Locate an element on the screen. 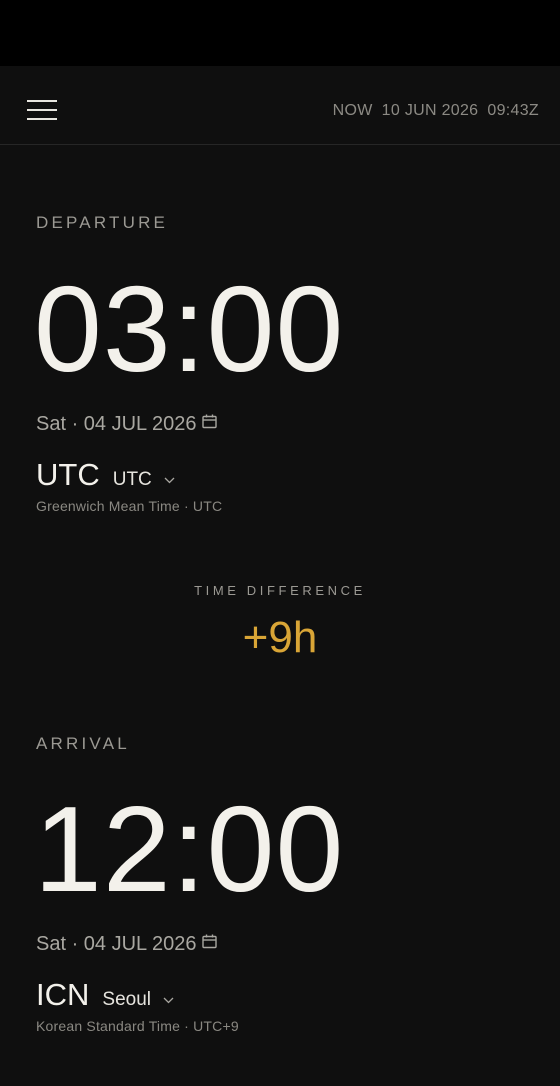 This screenshot has height=1086, width=560. departure-zone-row: UTC UTC is located at coordinates (105, 475).